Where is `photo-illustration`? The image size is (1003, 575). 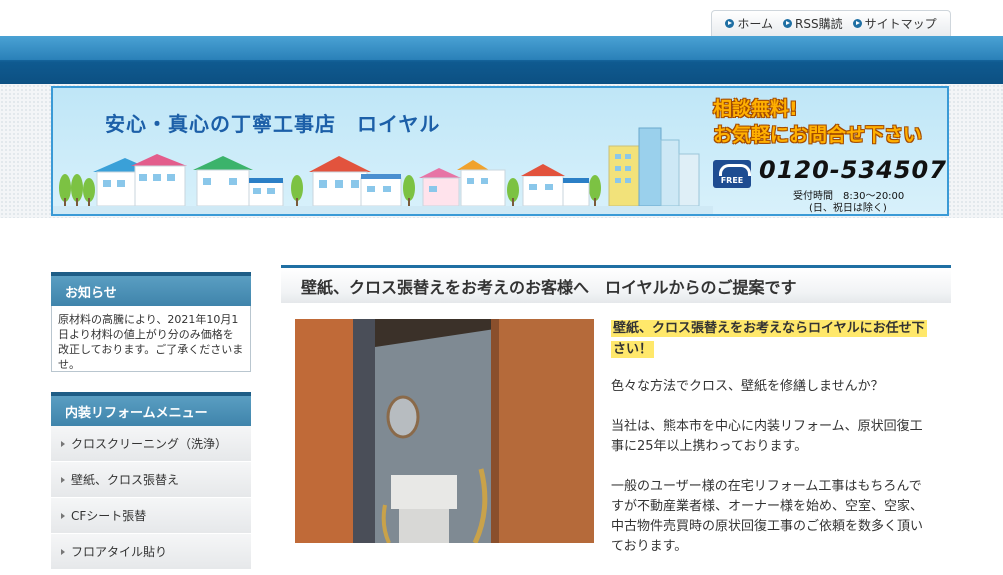 photo-illustration is located at coordinates (444, 431).